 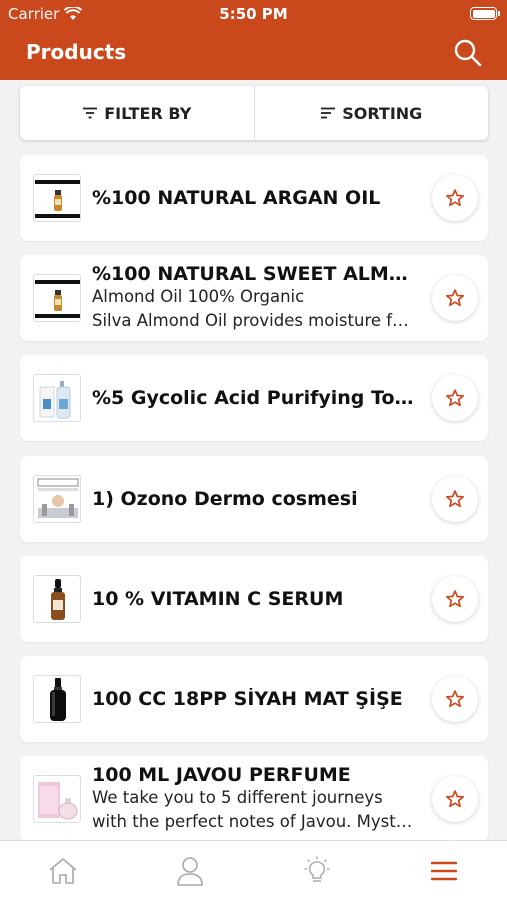 What do you see at coordinates (237, 797) in the screenshot?
I see `product-description-line: We take you to 5 different journeys` at bounding box center [237, 797].